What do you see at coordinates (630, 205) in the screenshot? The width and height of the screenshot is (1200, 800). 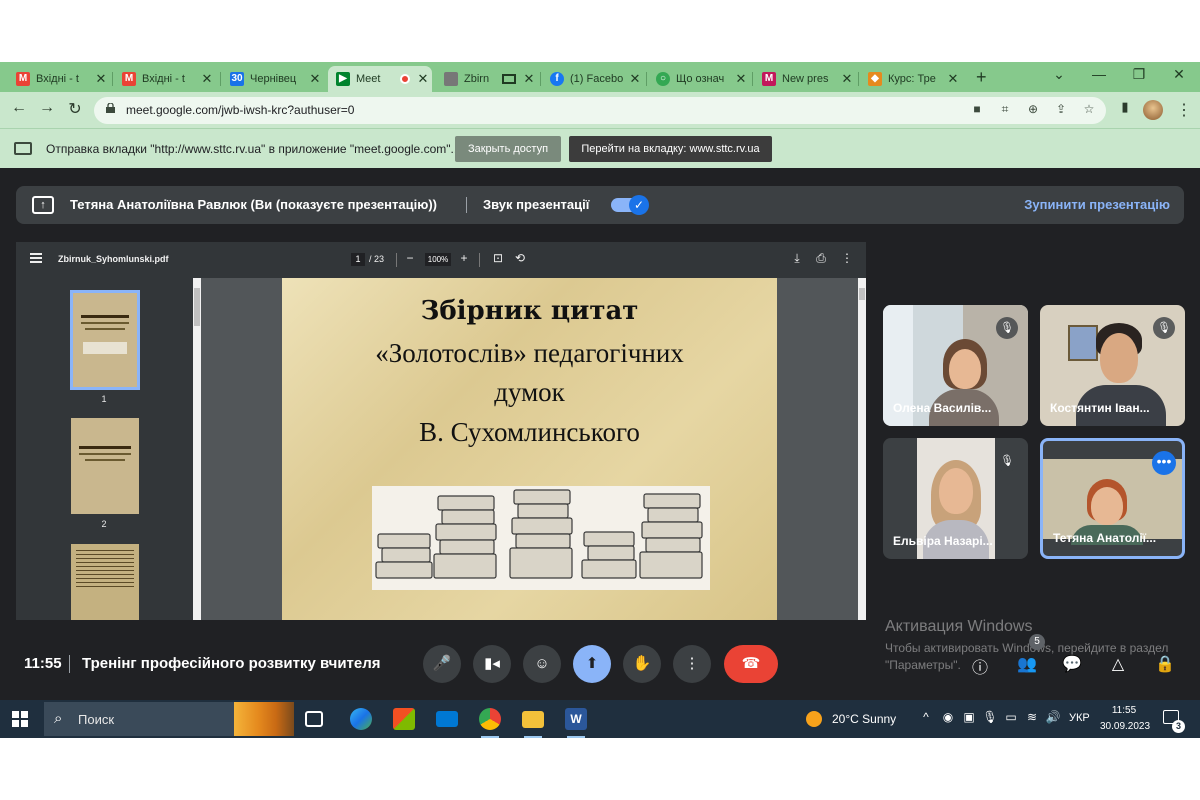 I see `presentation-sound-toggle: ✓` at bounding box center [630, 205].